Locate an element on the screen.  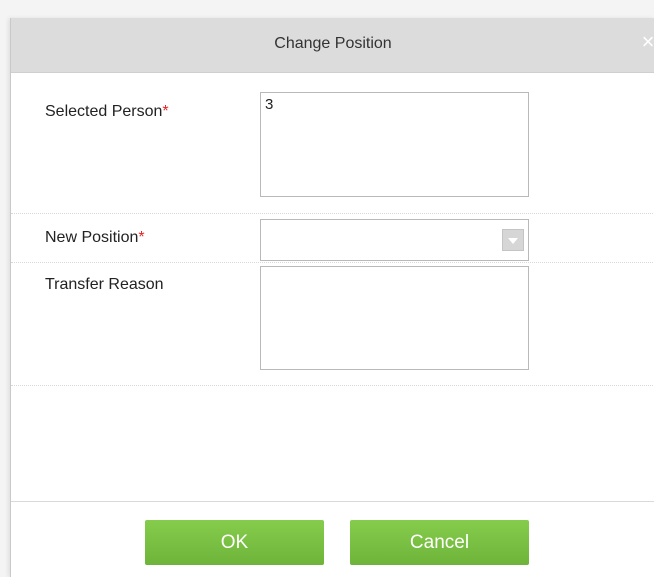
transfer-reason-label: Transfer Reason is located at coordinates (104, 285).